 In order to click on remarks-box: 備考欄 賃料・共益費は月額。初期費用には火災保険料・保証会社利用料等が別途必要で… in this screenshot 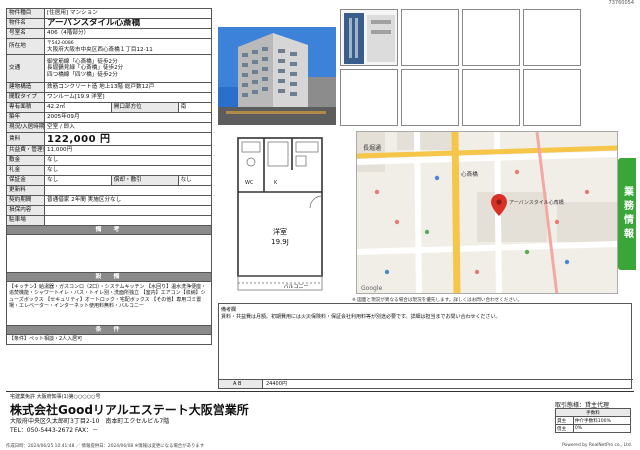, I will do `click(425, 346)`.